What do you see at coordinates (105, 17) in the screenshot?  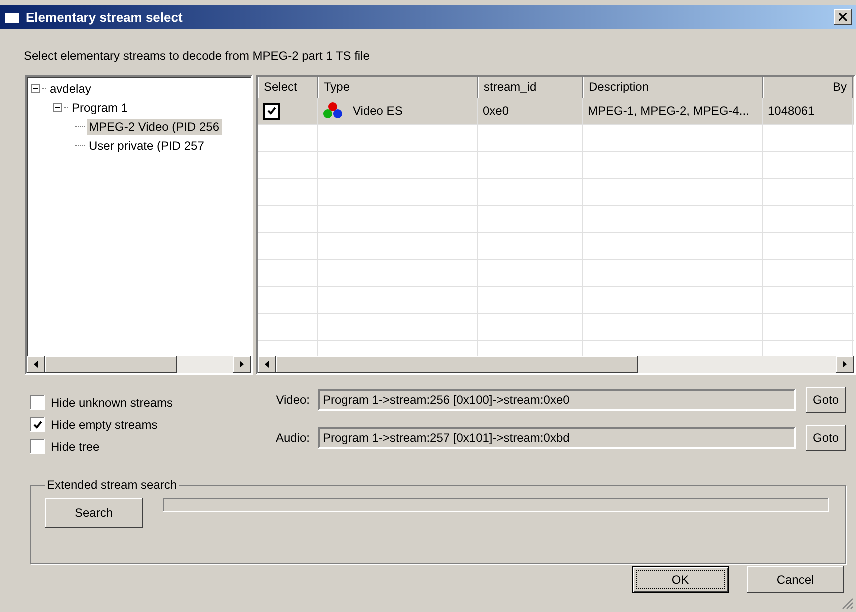 I see `window-title: Elementary stream select` at bounding box center [105, 17].